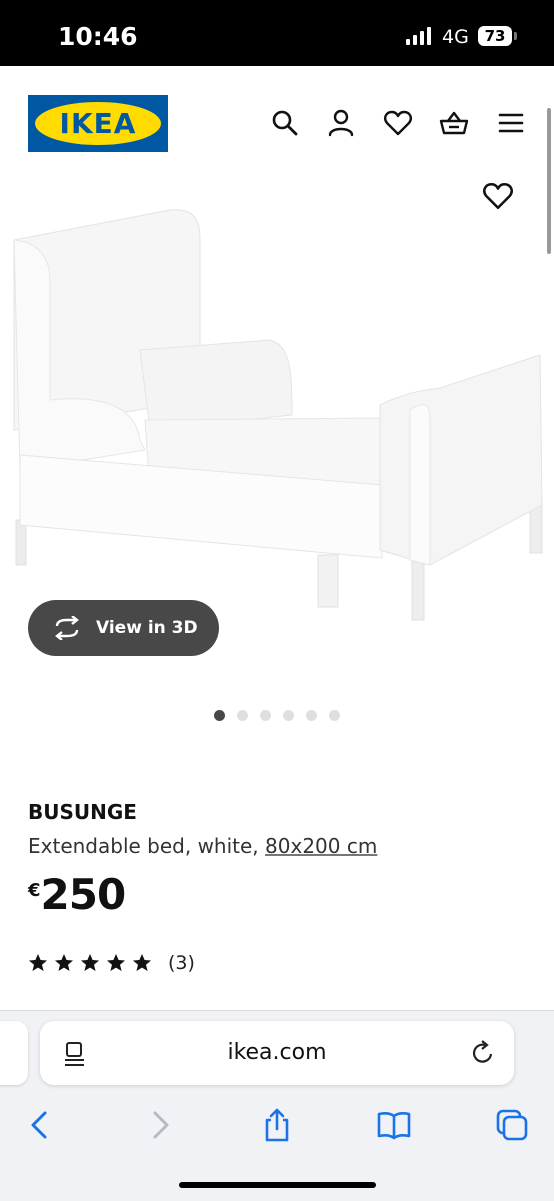  I want to click on product-rating: (3), so click(111, 963).